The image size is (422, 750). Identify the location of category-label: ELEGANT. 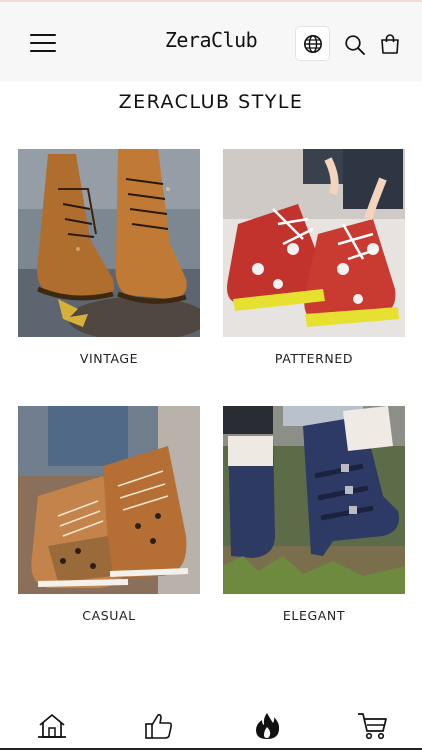
(314, 615).